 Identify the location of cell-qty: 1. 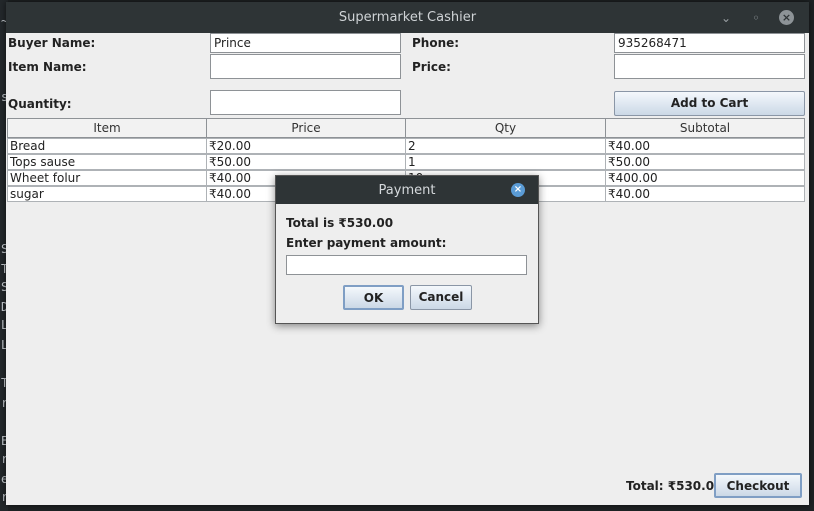
(505, 162).